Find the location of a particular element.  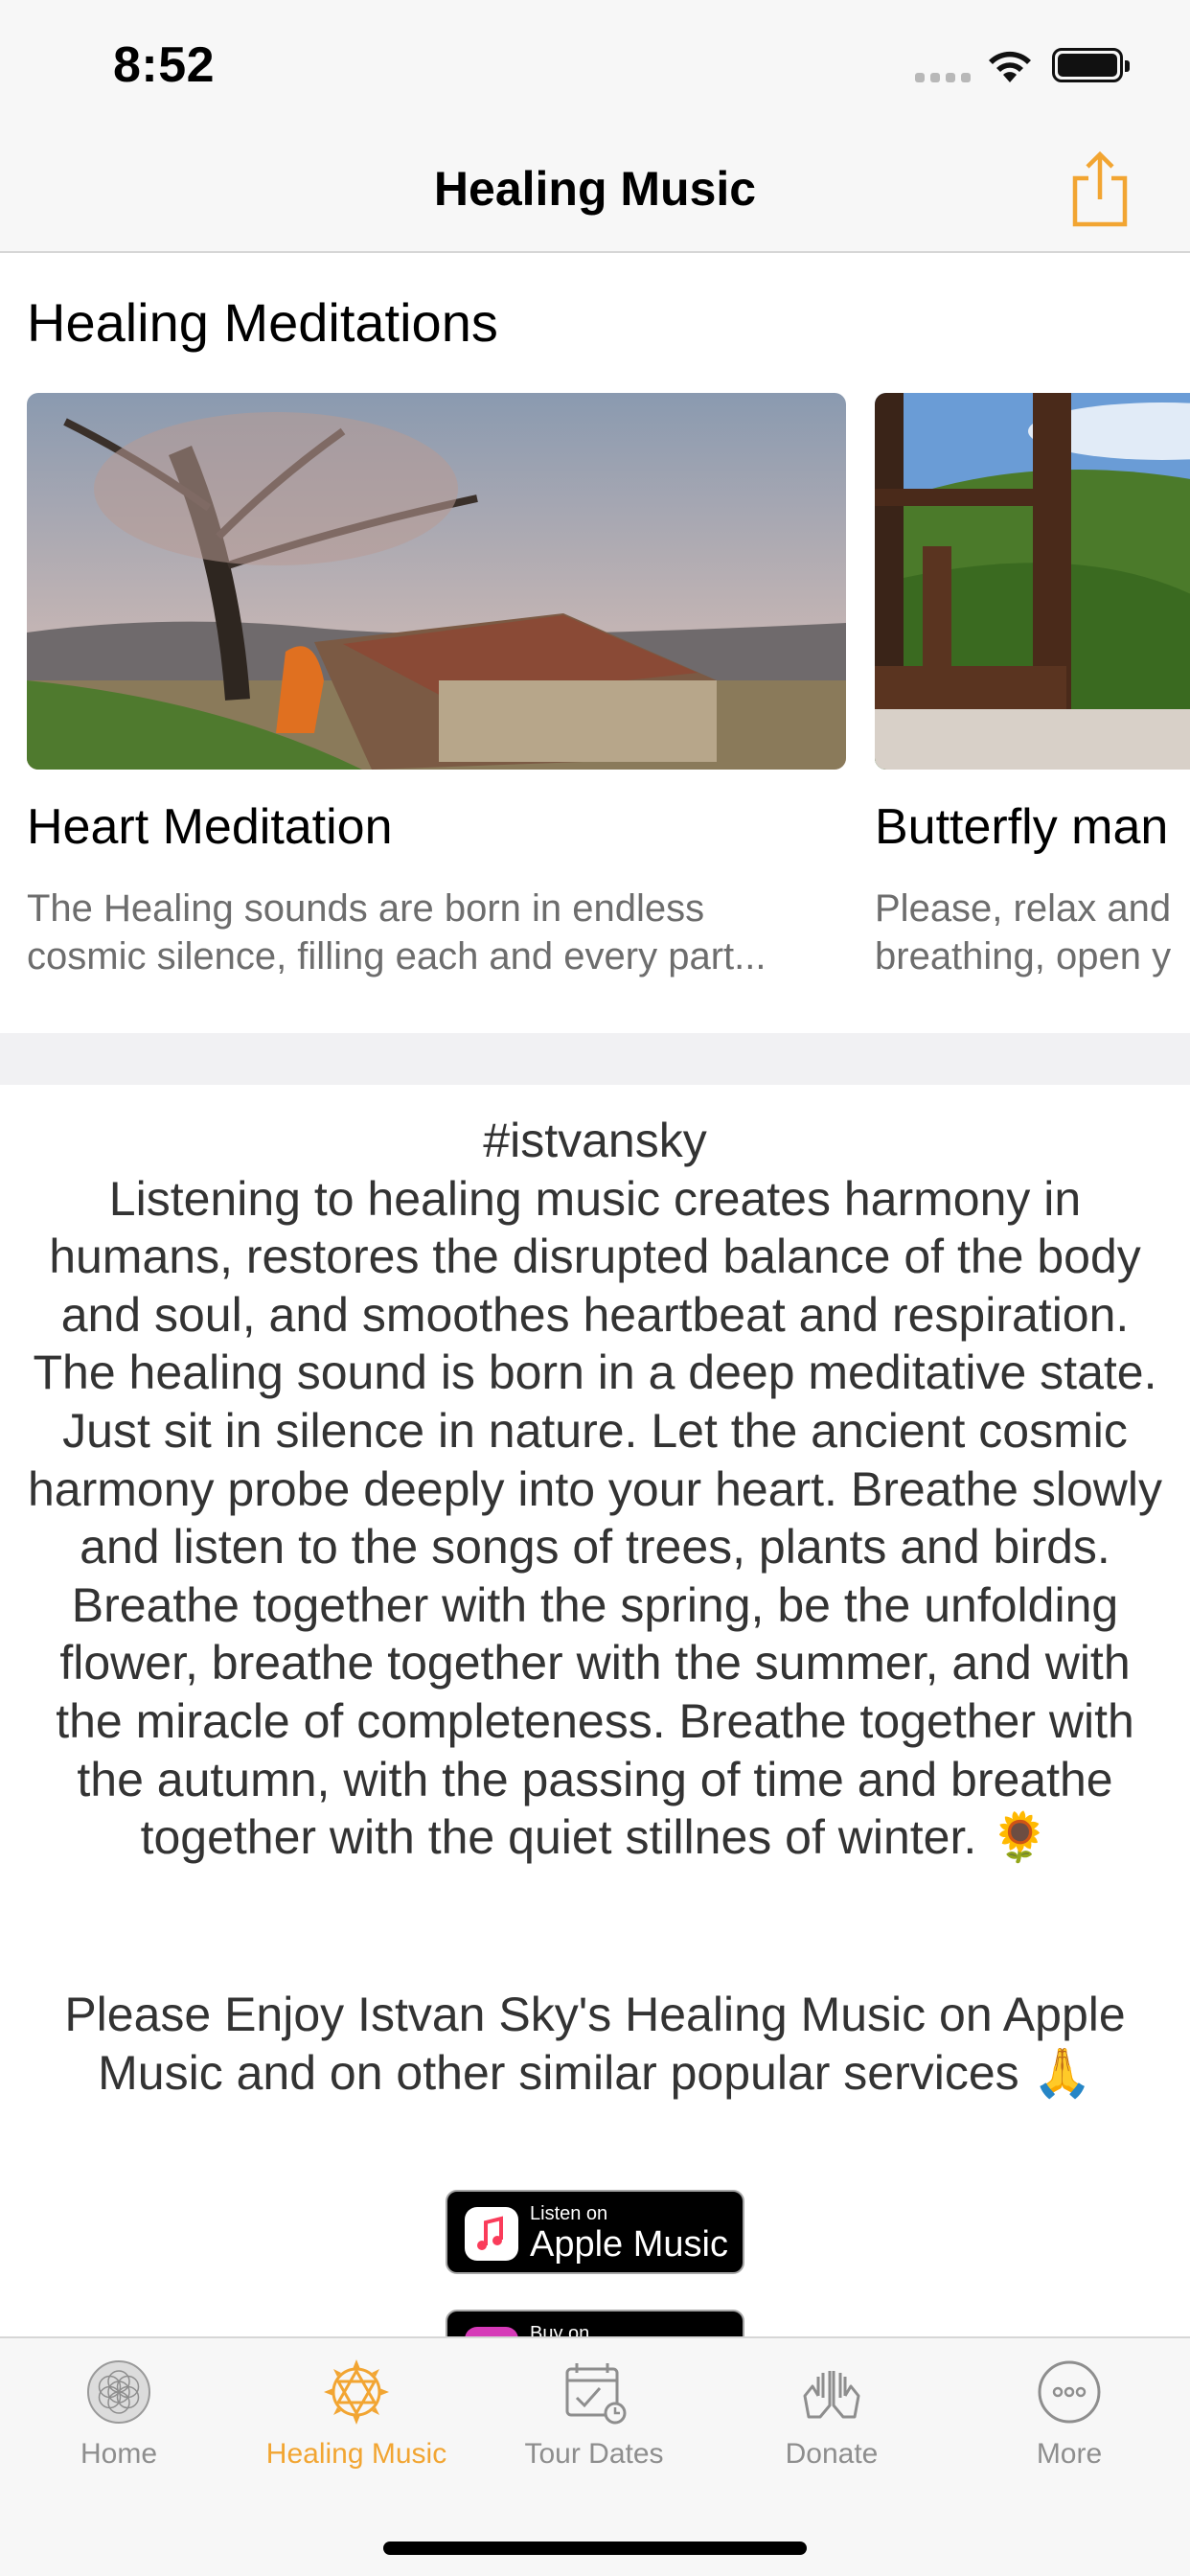

more-icon is located at coordinates (1070, 2392).